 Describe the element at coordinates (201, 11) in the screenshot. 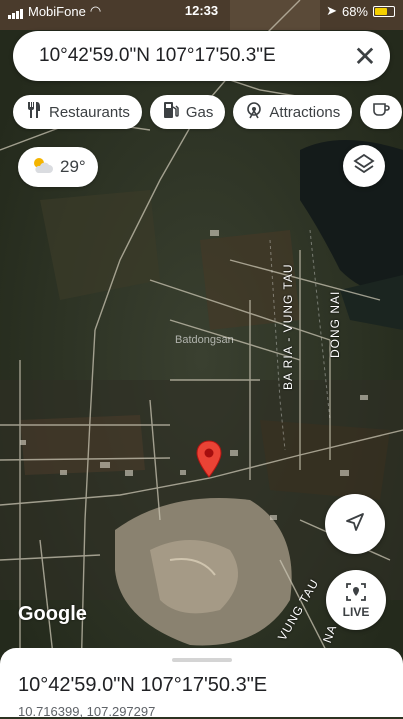

I see `status-bar: MobiFone ◠ 12:33 ➤ 68%` at that location.